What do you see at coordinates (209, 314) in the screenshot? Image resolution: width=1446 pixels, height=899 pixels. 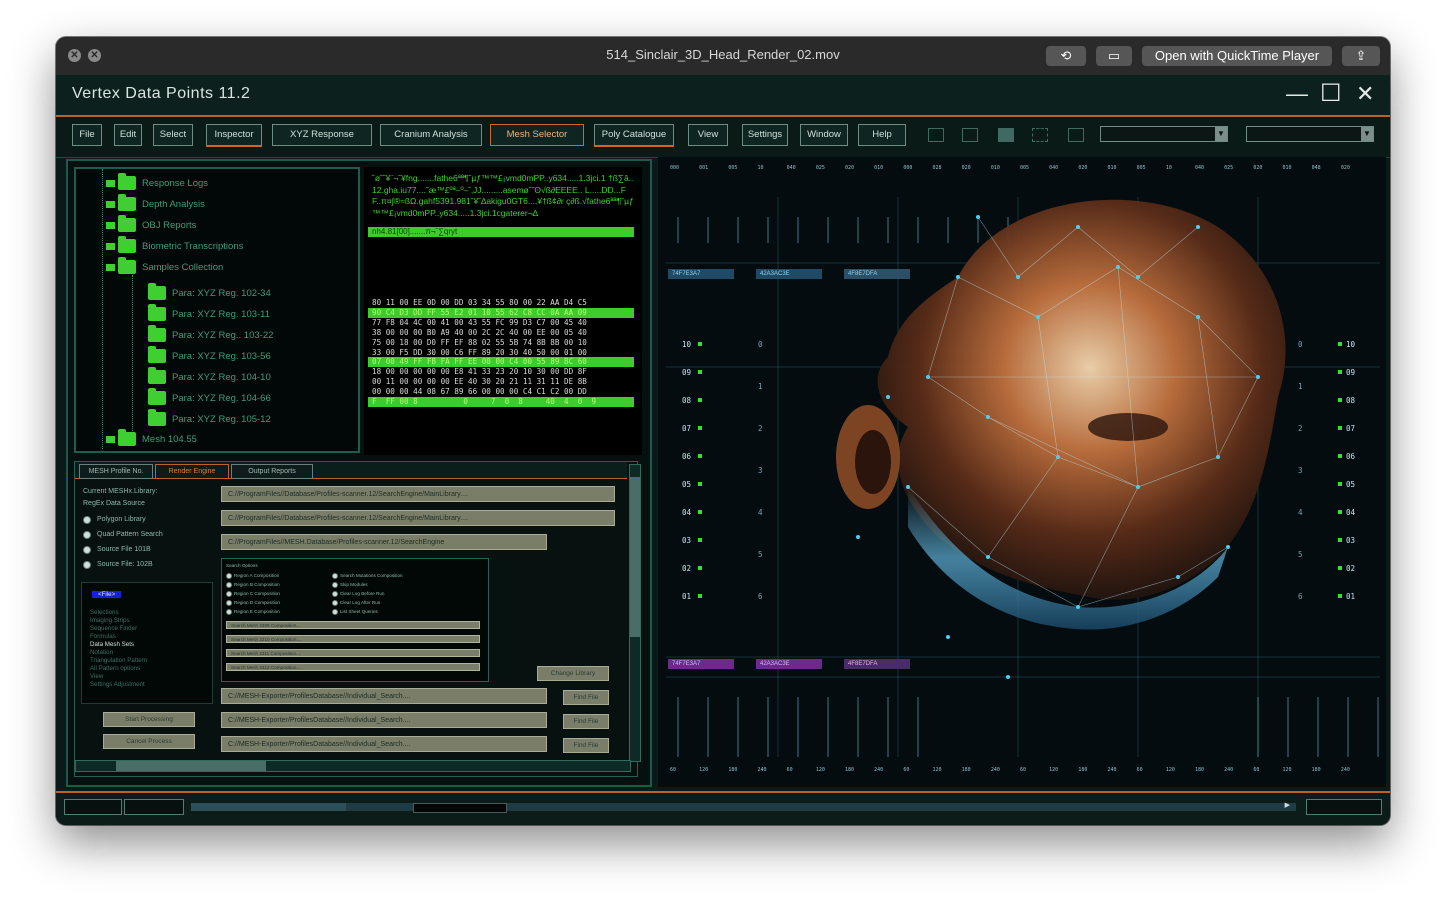 I see `tree-item-para: Para: XYZ Reg. 103-11` at bounding box center [209, 314].